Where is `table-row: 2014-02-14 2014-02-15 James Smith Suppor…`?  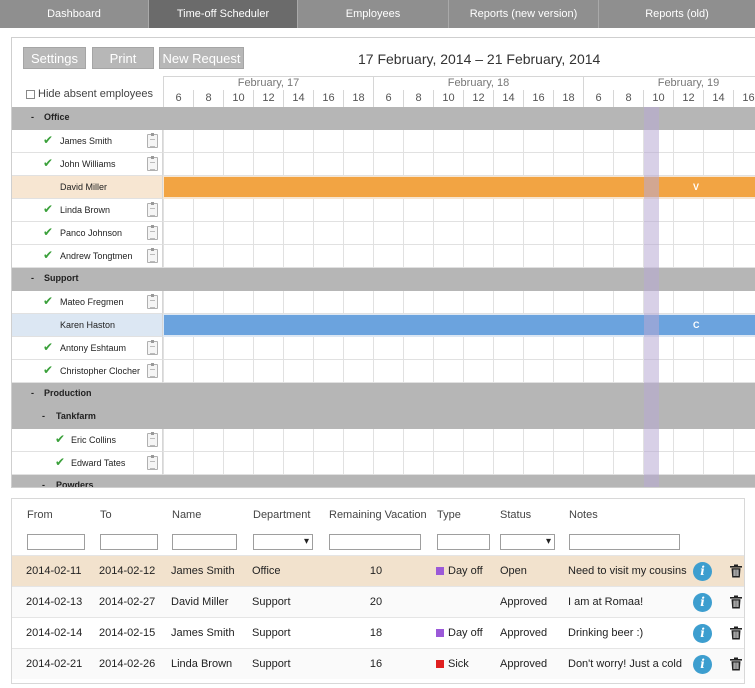
table-row: 2014-02-14 2014-02-15 James Smith Suppor… is located at coordinates (378, 632).